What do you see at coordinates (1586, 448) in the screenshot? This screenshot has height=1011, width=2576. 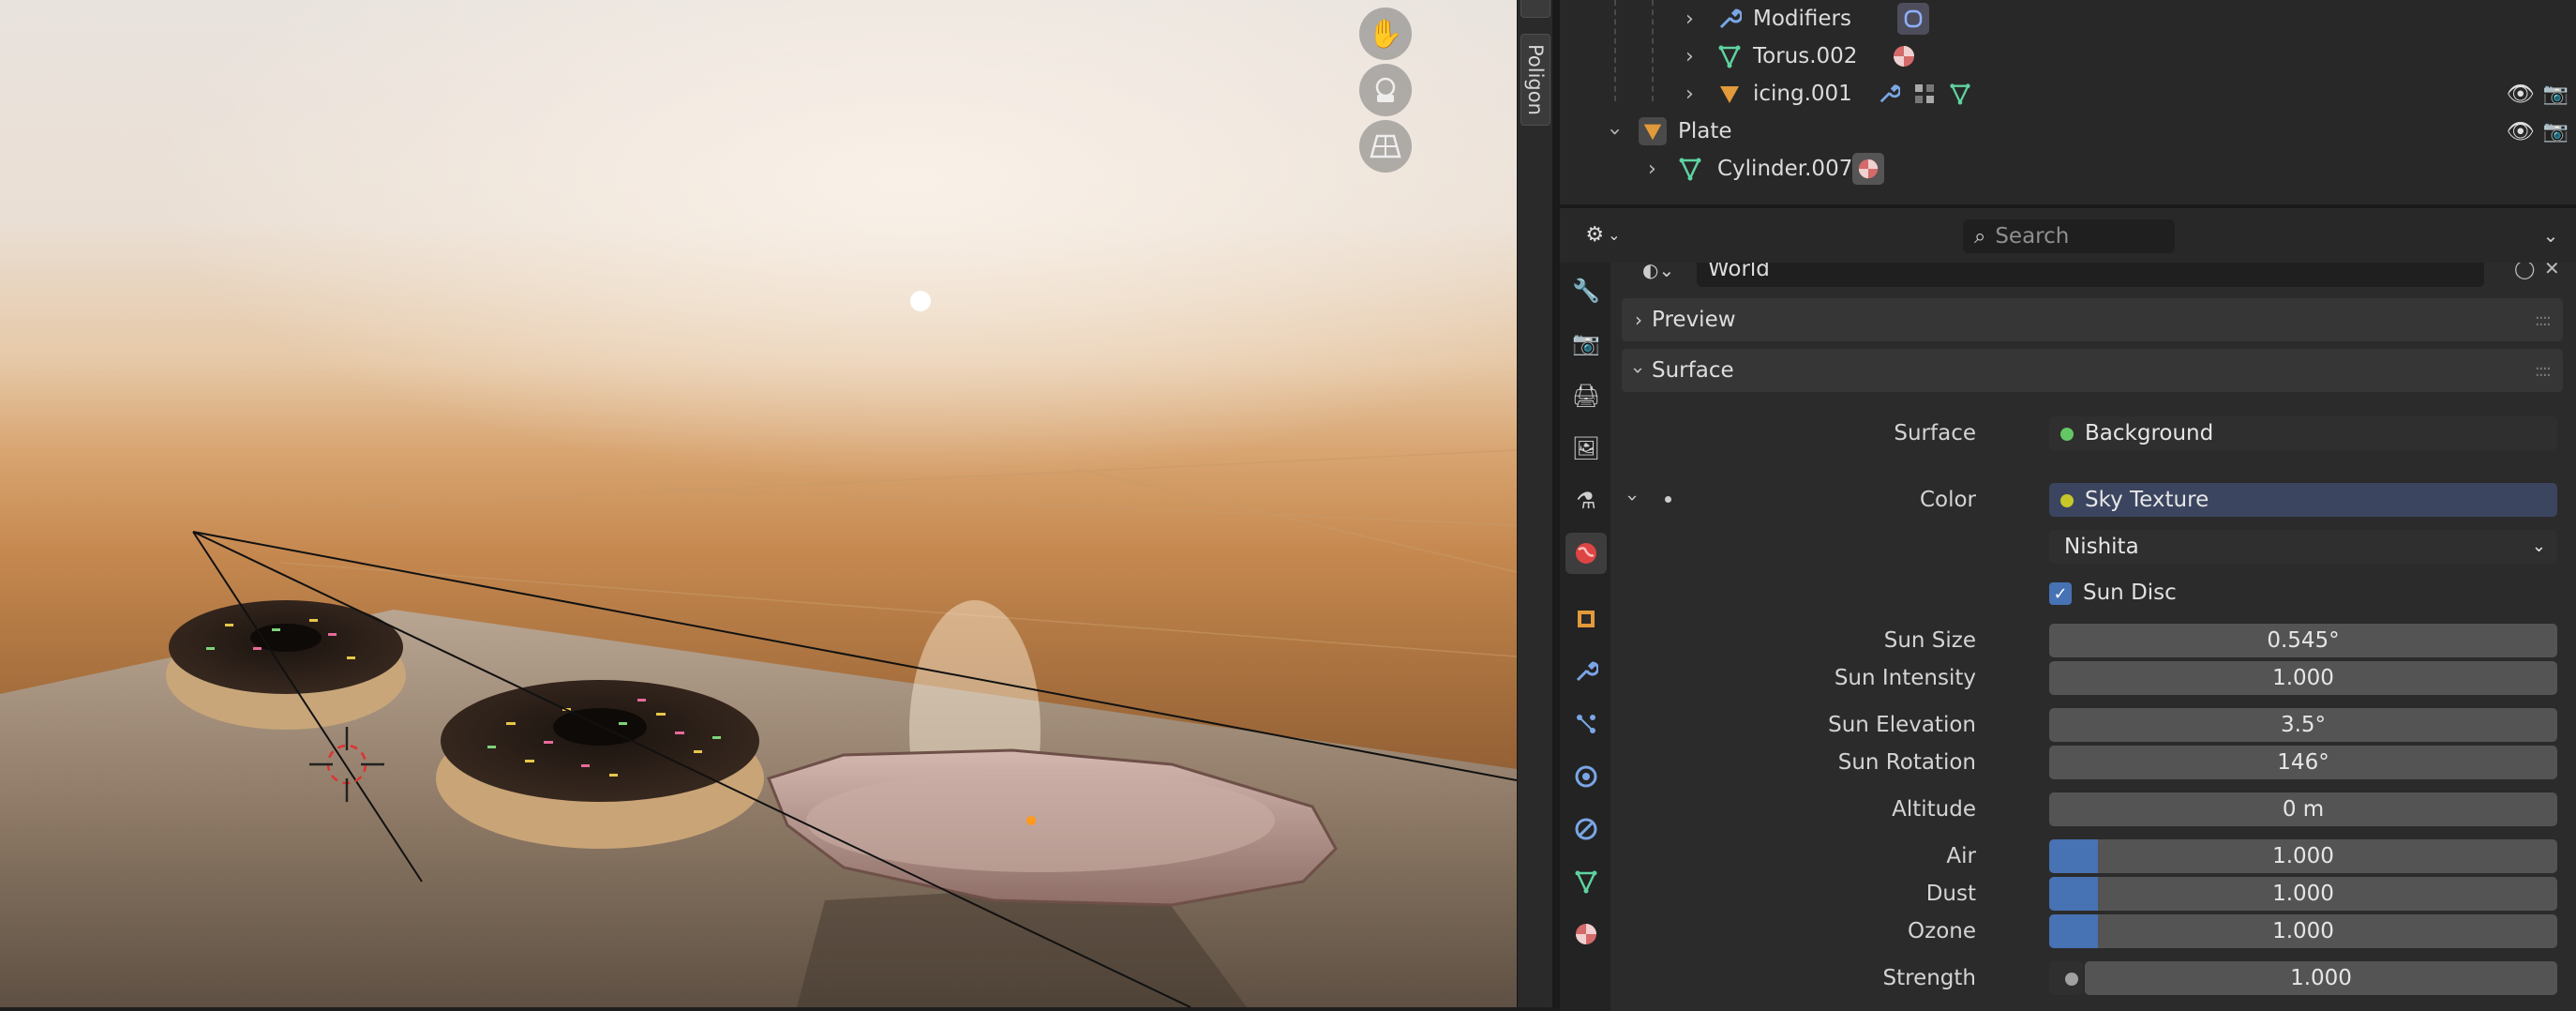 I see `tab-view-layer: 🖼` at bounding box center [1586, 448].